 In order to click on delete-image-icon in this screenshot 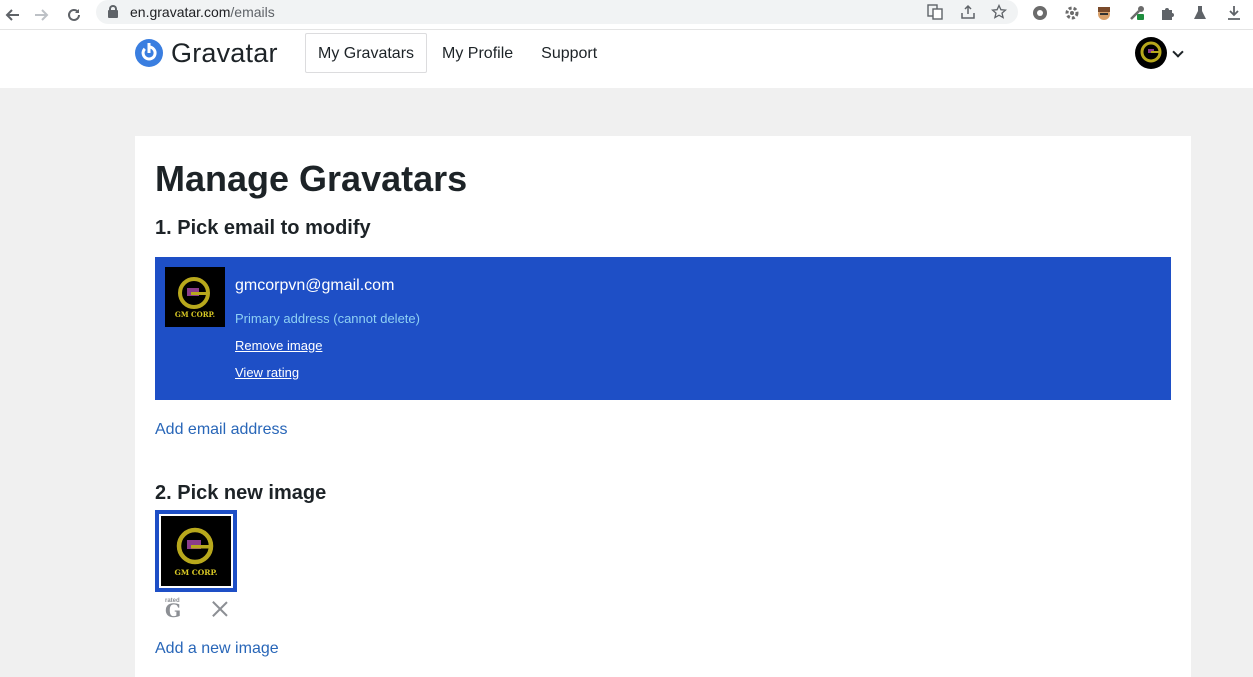, I will do `click(220, 608)`.